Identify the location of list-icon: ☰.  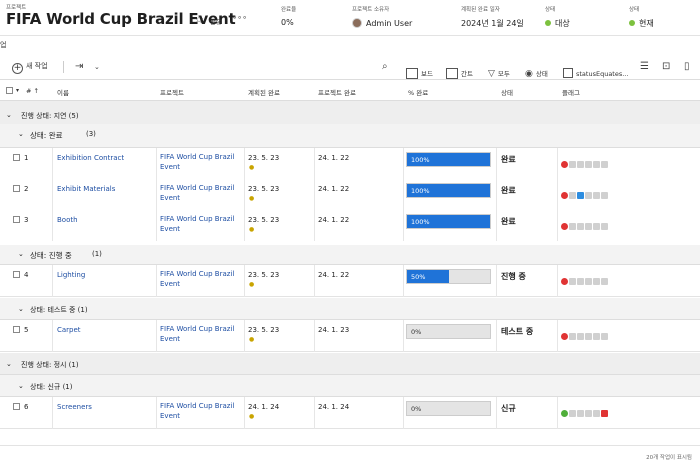
(644, 66).